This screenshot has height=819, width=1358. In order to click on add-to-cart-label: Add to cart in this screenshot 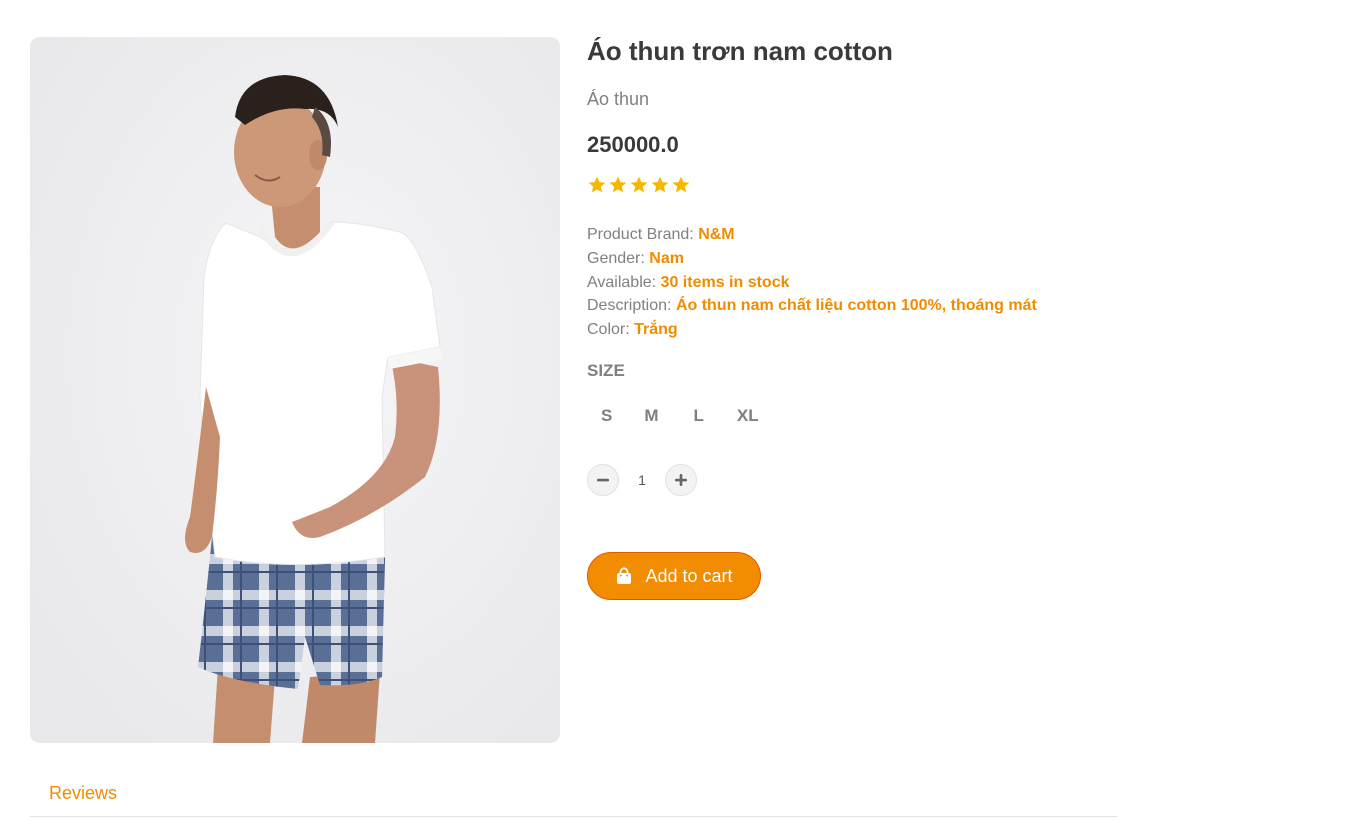, I will do `click(689, 575)`.